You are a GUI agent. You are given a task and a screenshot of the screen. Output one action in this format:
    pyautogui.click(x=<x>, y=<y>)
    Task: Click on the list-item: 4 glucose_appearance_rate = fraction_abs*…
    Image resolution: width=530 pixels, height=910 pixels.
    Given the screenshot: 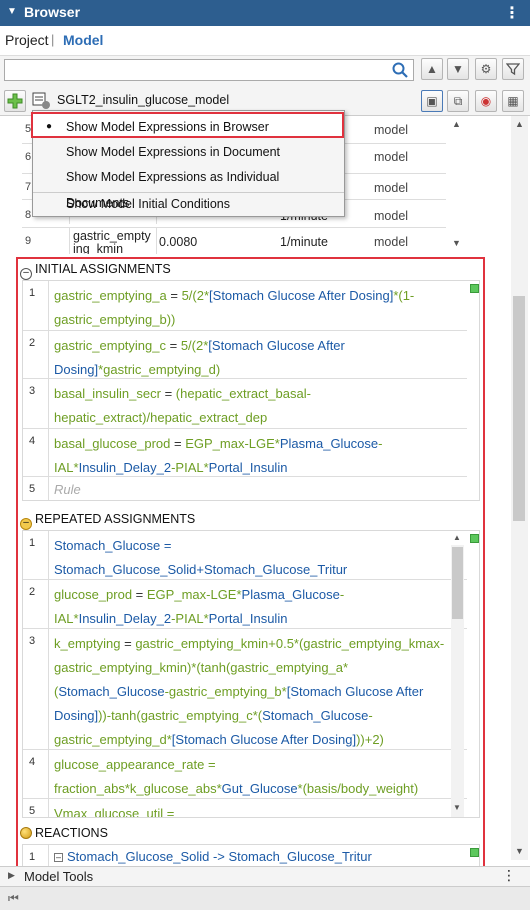 What is the action you would take?
    pyautogui.click(x=245, y=774)
    